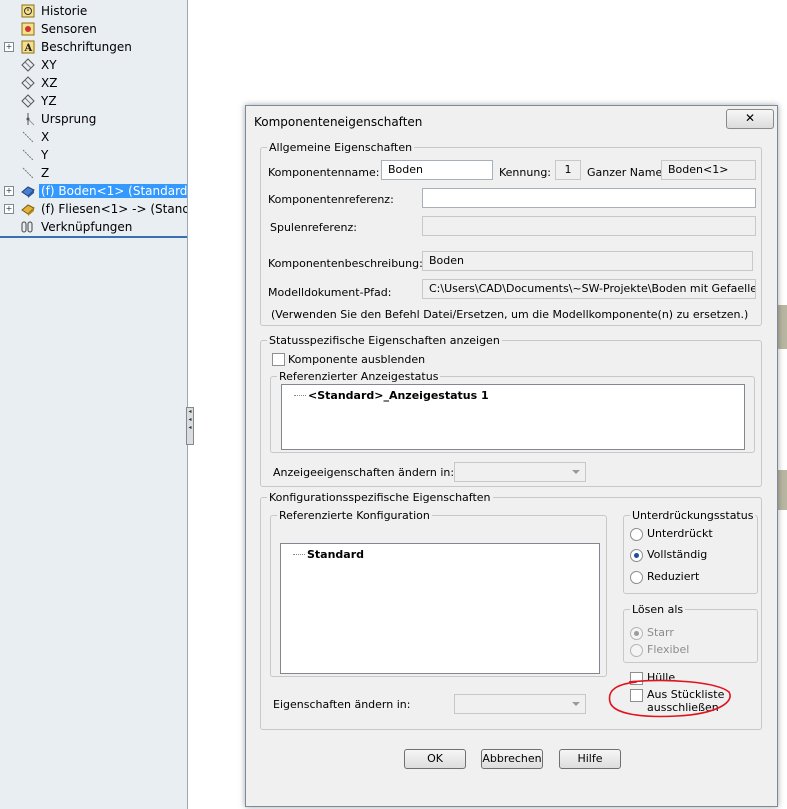  Describe the element at coordinates (278, 359) in the screenshot. I see `hide-component-checkbox` at that location.